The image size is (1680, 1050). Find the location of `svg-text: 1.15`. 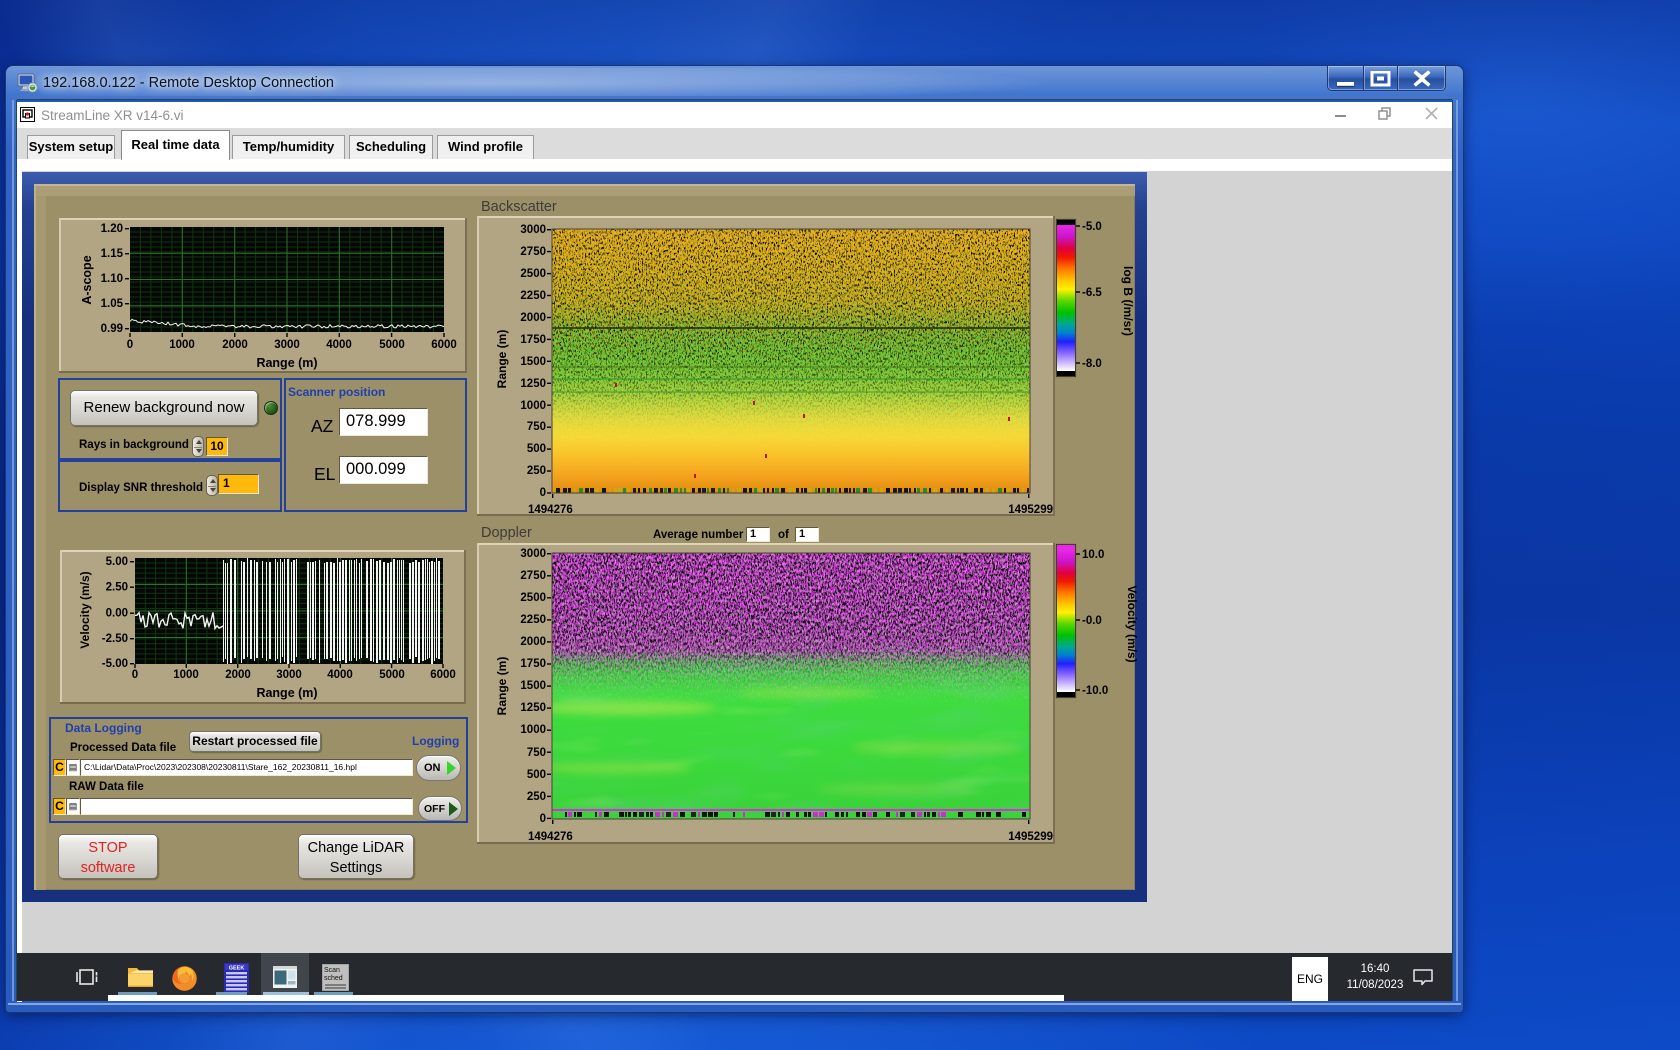

svg-text: 1.15 is located at coordinates (112, 254).